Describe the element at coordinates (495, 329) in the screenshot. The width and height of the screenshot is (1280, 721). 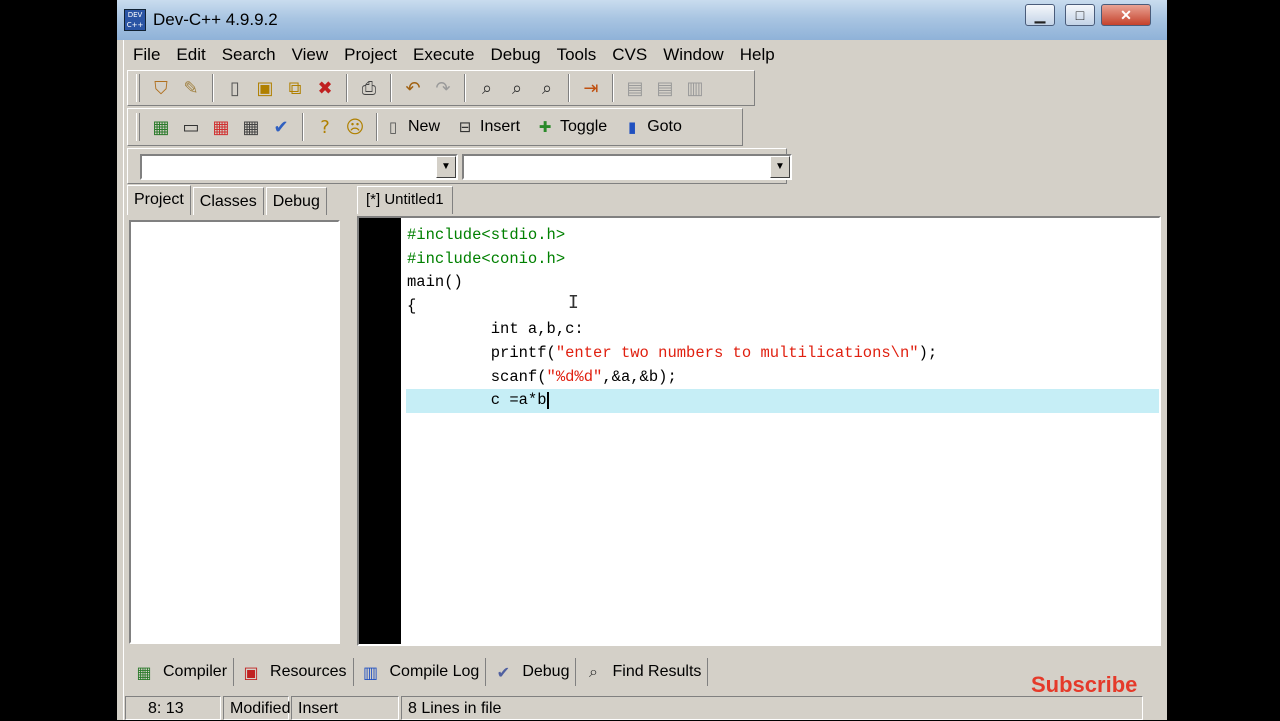
I see `code-token: int a,b,c:` at that location.